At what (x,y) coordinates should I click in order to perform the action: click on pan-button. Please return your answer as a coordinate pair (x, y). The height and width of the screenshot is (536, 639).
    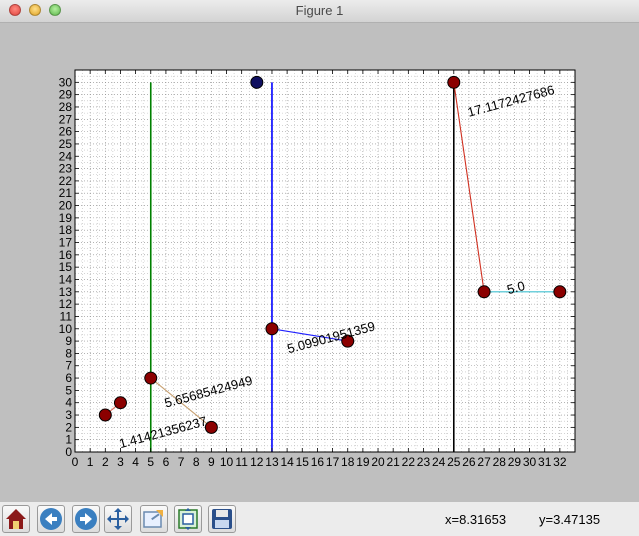
    Looking at the image, I should click on (118, 519).